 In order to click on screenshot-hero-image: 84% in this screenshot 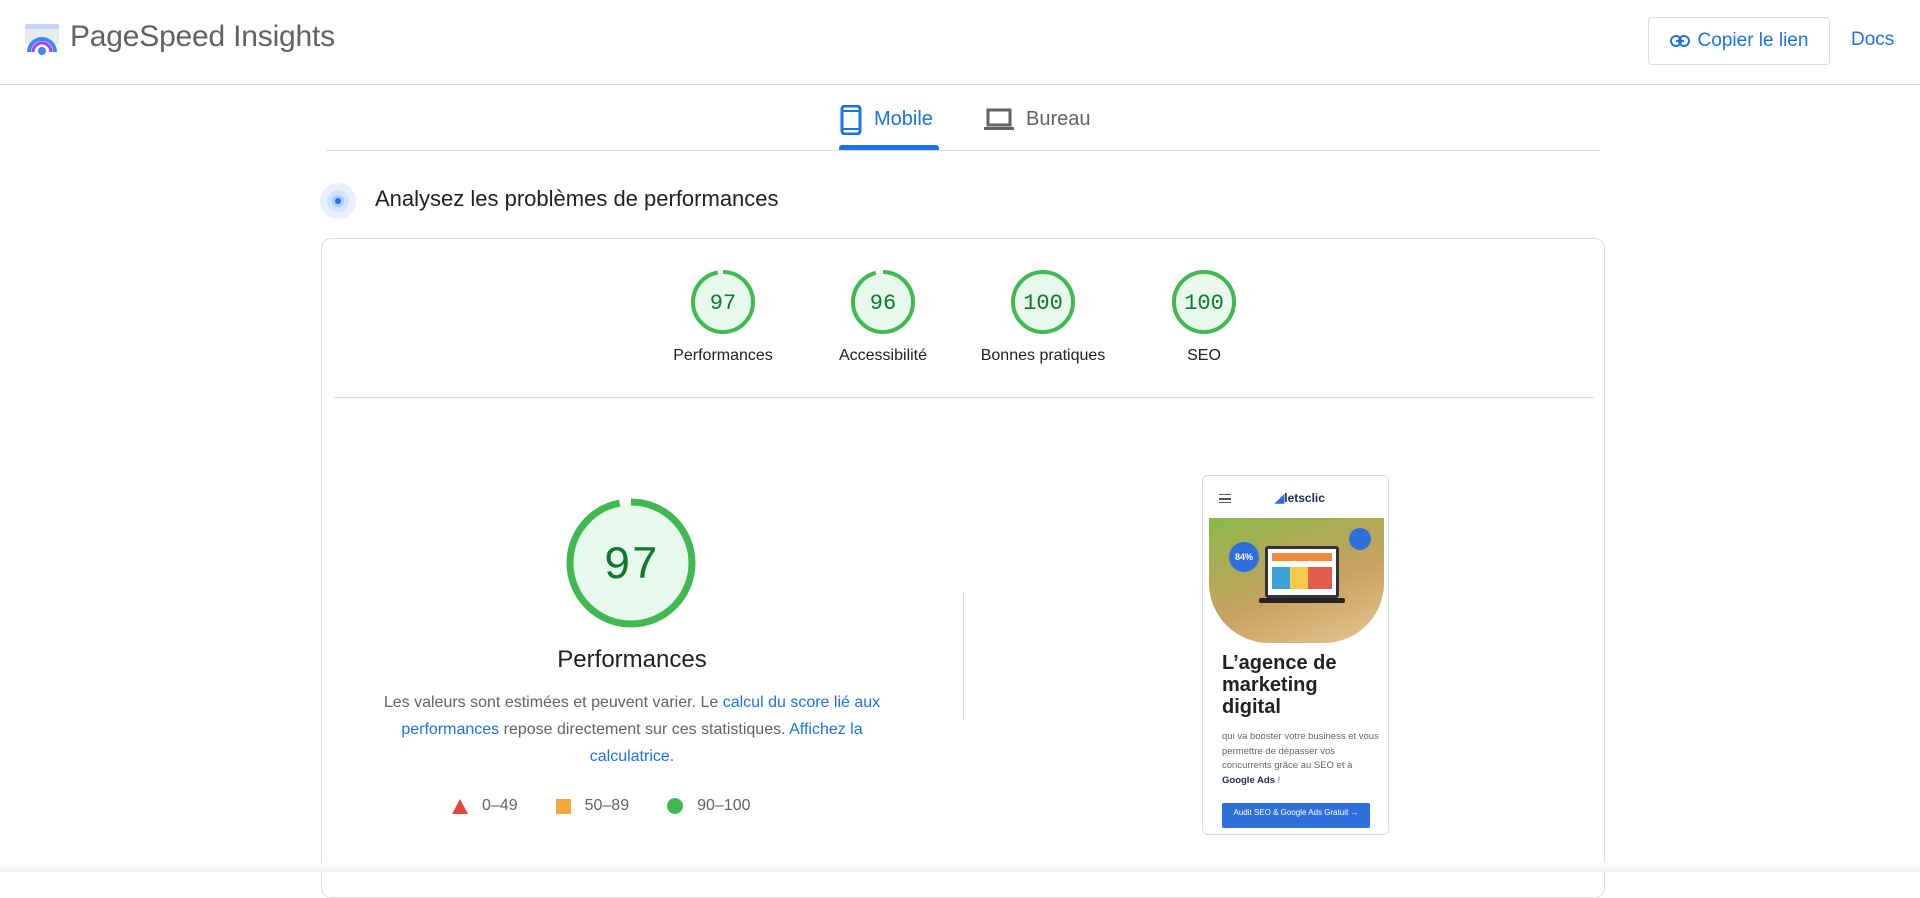, I will do `click(1296, 580)`.